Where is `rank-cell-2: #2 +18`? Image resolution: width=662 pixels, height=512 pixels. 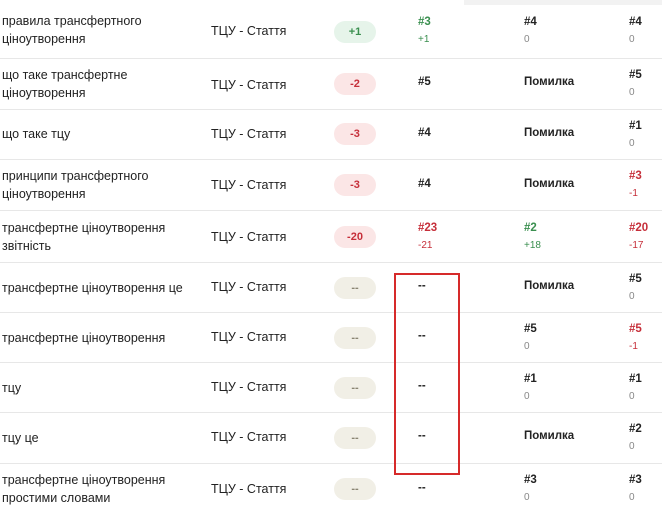 rank-cell-2: #2 +18 is located at coordinates (532, 236).